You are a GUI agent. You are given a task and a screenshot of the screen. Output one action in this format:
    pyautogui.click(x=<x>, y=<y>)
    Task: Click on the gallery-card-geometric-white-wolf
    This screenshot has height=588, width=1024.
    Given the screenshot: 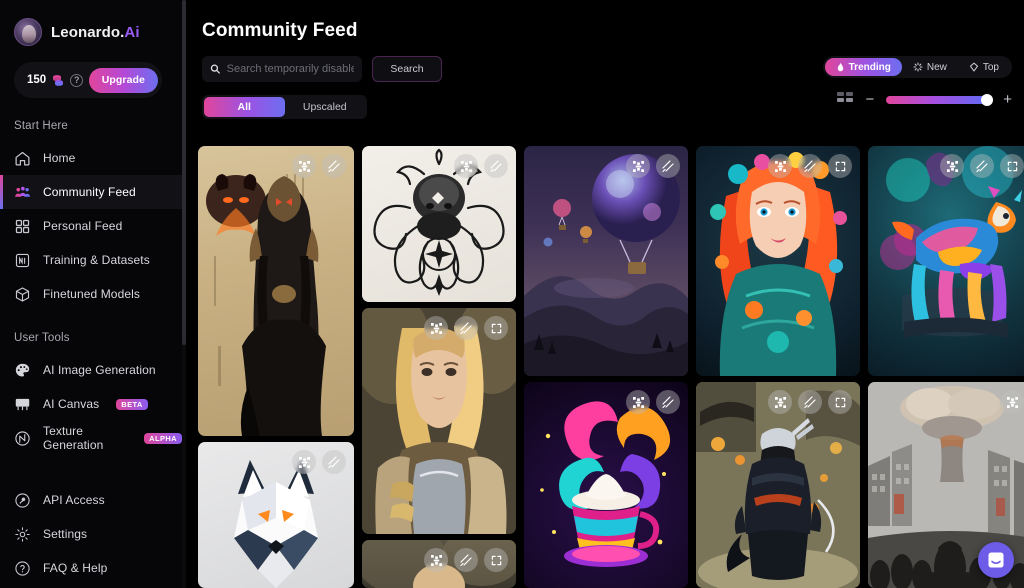 What is the action you would take?
    pyautogui.click(x=276, y=515)
    